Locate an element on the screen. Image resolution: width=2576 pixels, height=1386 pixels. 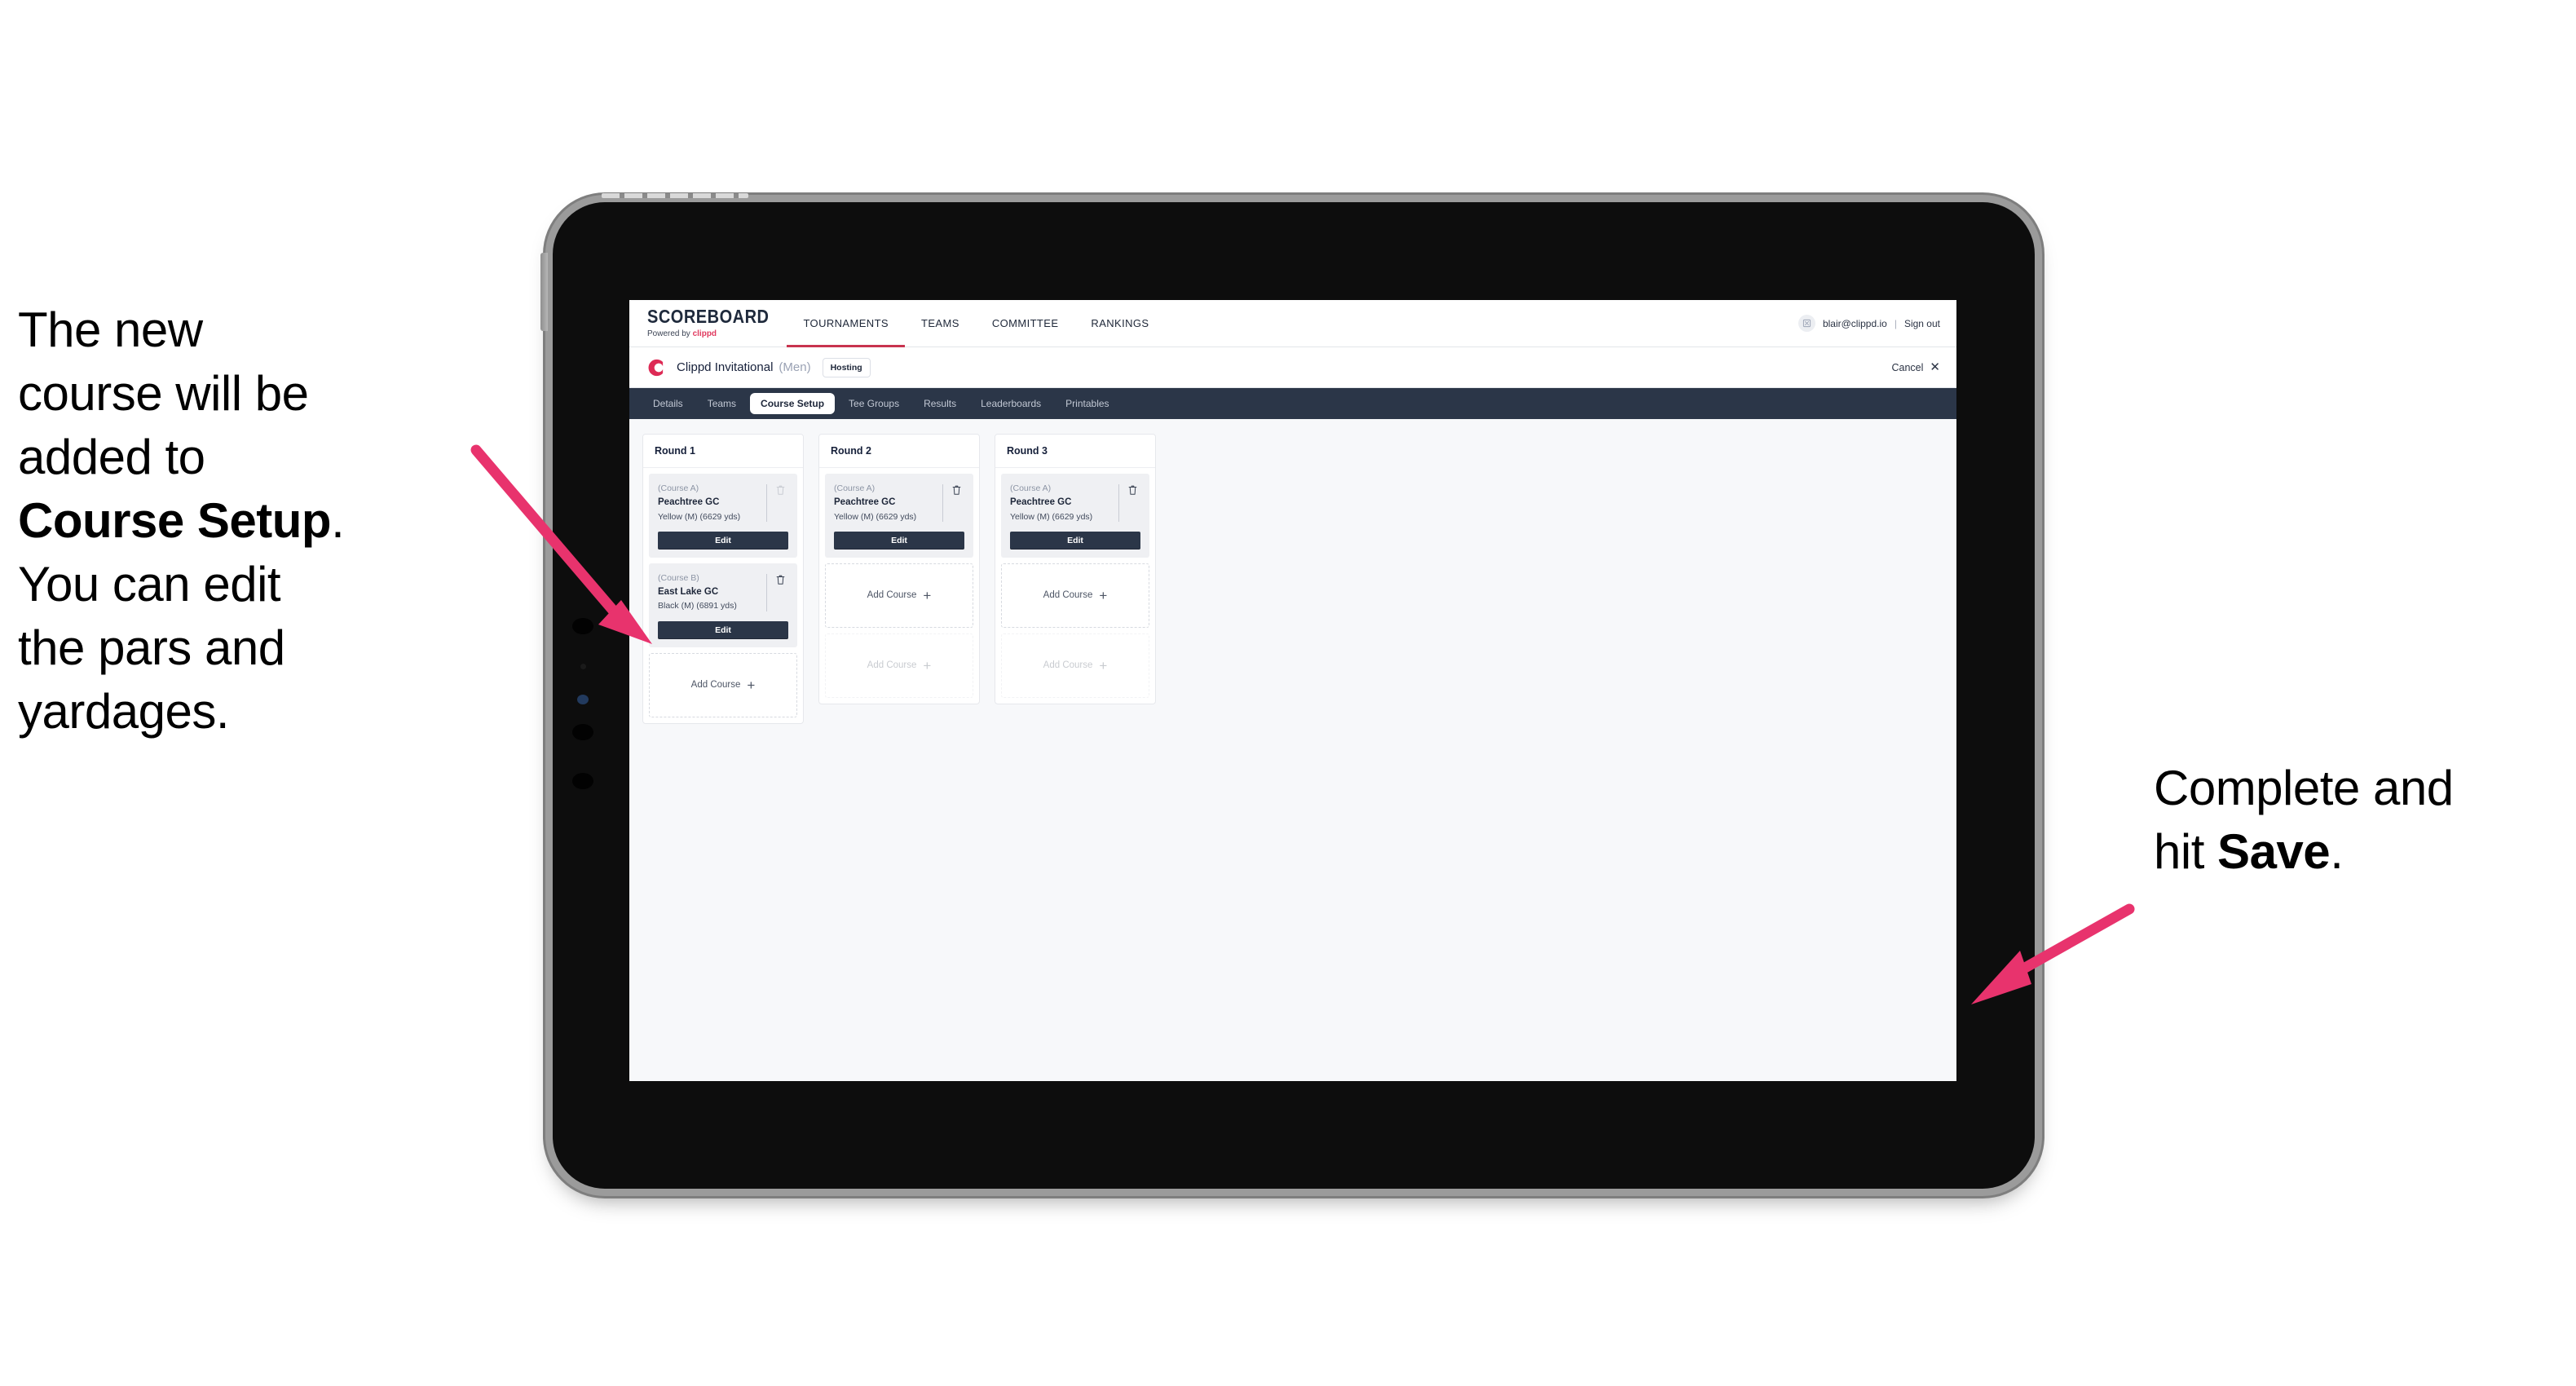
tab-printables: Printables is located at coordinates (1087, 404).